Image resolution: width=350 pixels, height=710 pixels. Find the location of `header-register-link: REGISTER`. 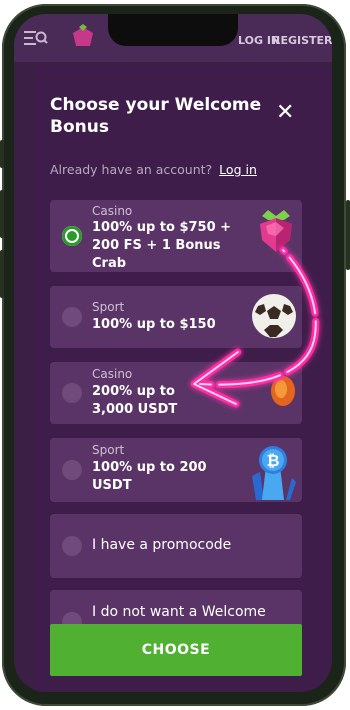

header-register-link: REGISTER is located at coordinates (302, 40).